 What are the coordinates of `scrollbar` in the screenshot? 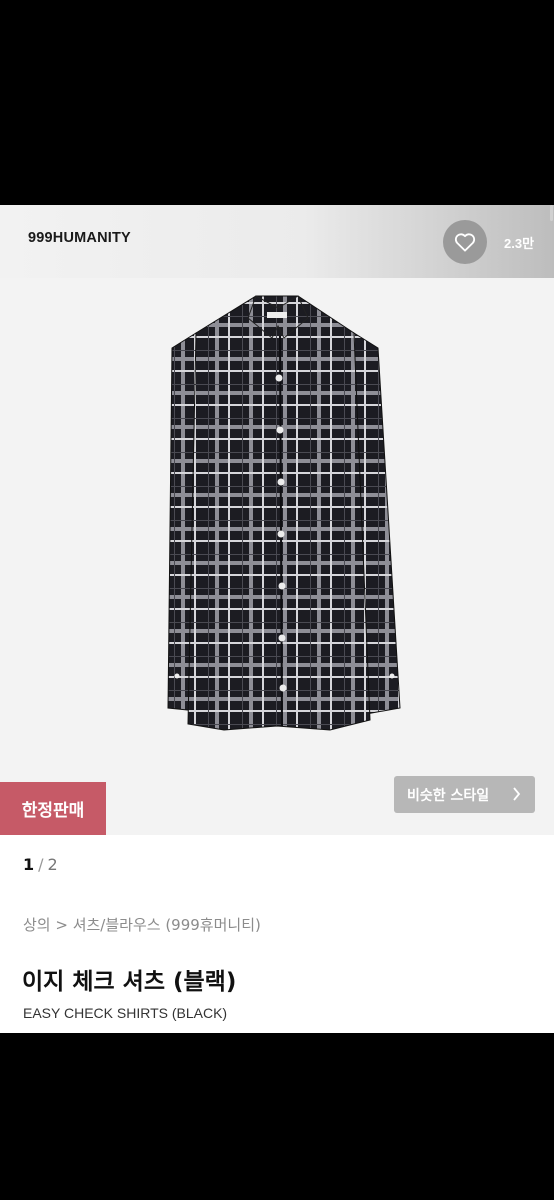 It's located at (551, 213).